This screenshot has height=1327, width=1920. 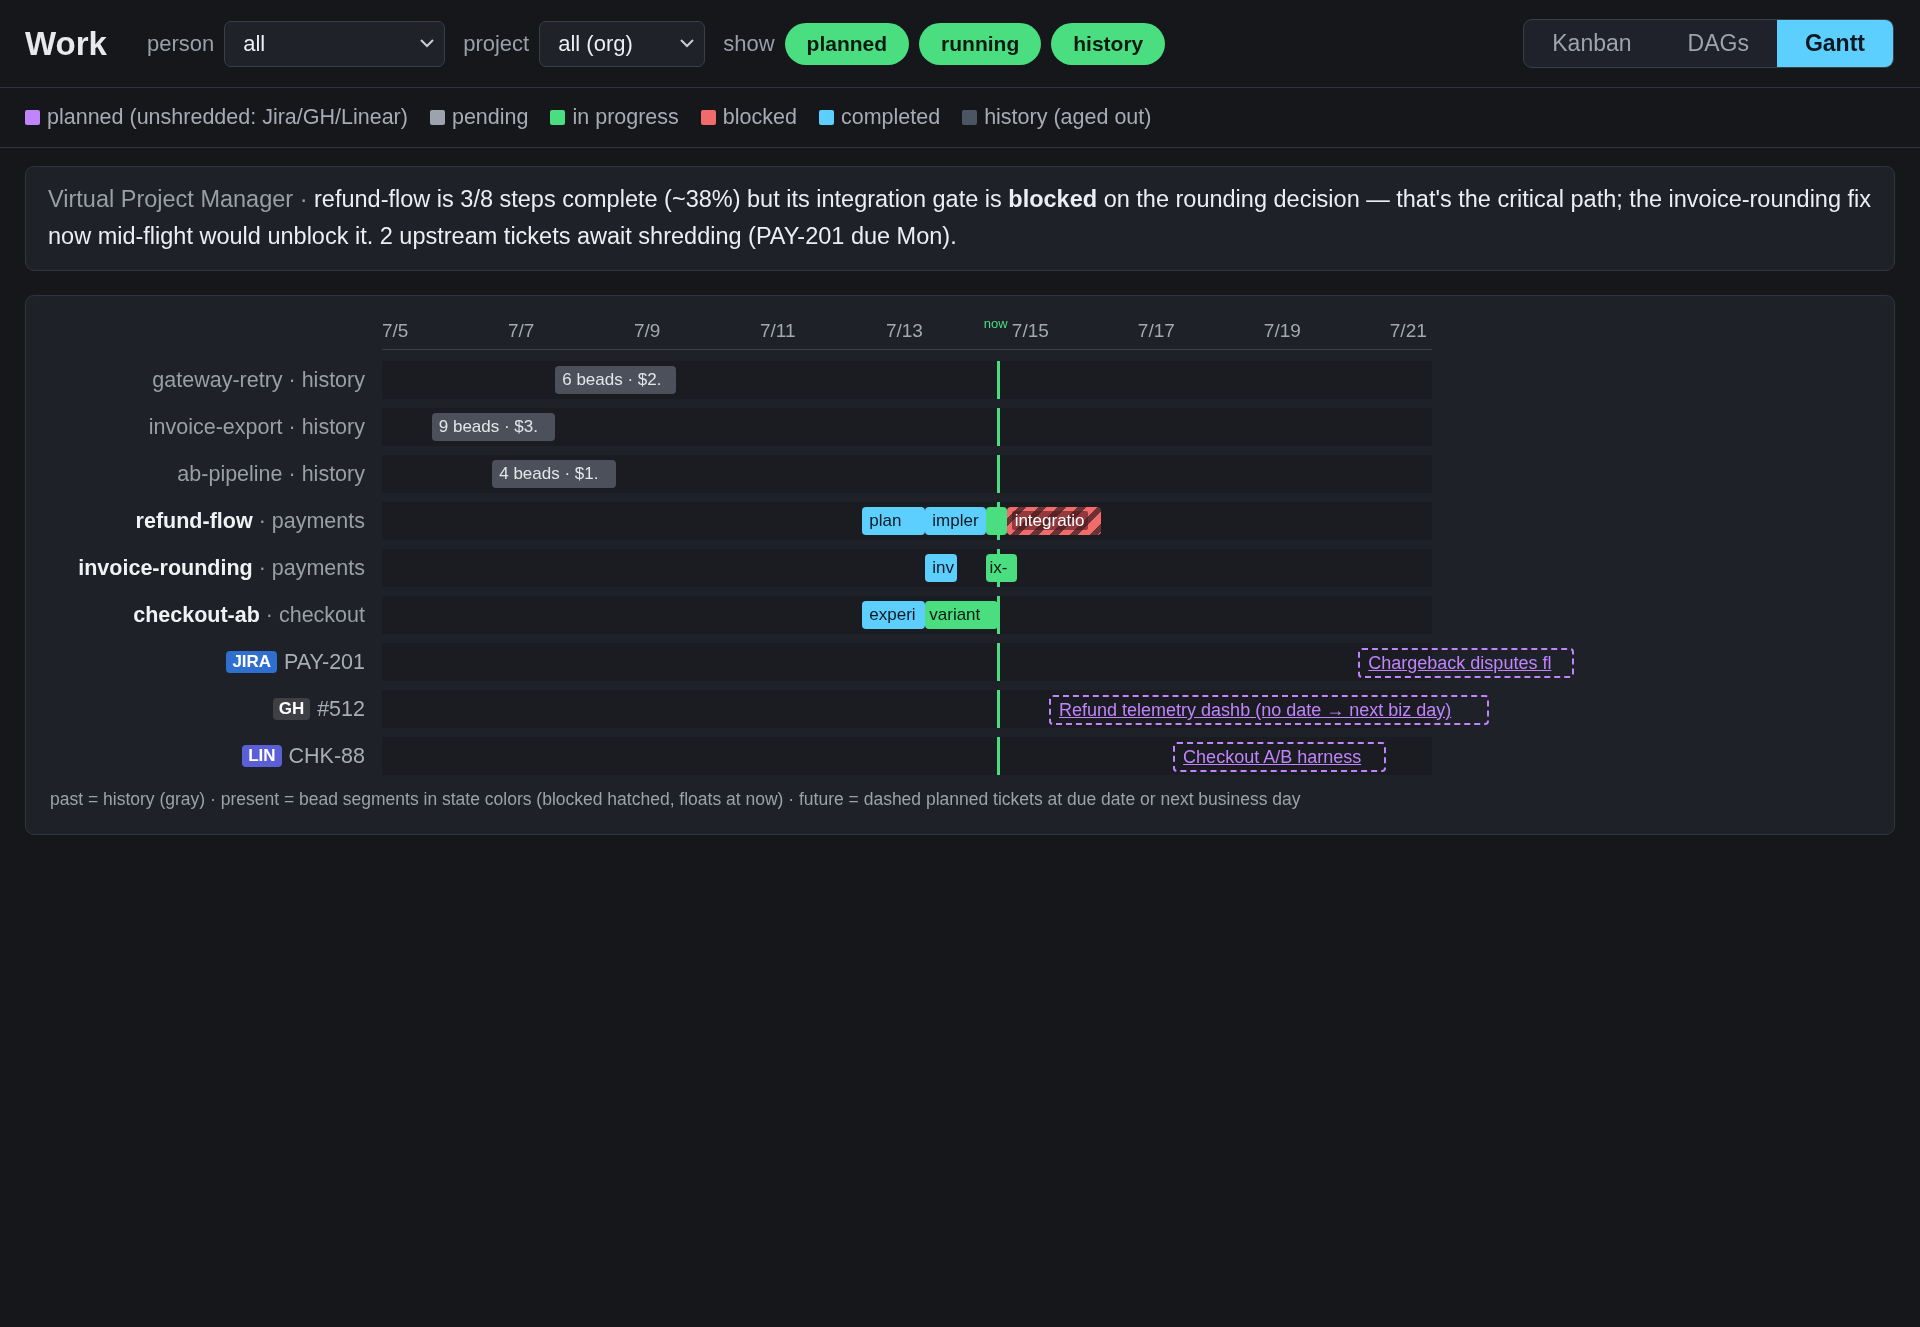 I want to click on legend-note: past = history (gray) · present = bead segments in state colors (blocked hatched, floats at now) · future = dashed planned tickets at due date or next business day, so click(x=676, y=799).